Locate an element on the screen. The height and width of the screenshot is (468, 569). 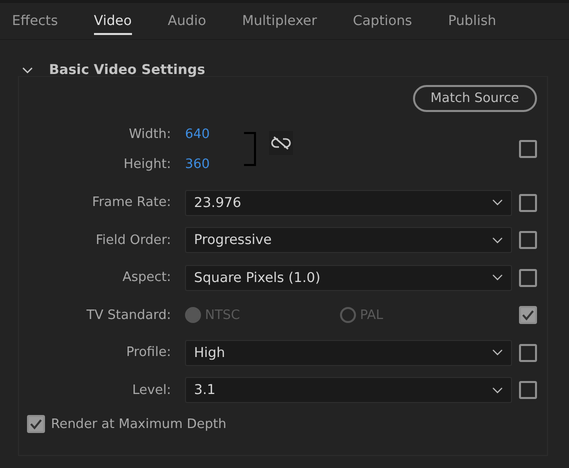
checkbox-label: Render at Maximum Depth is located at coordinates (138, 424).